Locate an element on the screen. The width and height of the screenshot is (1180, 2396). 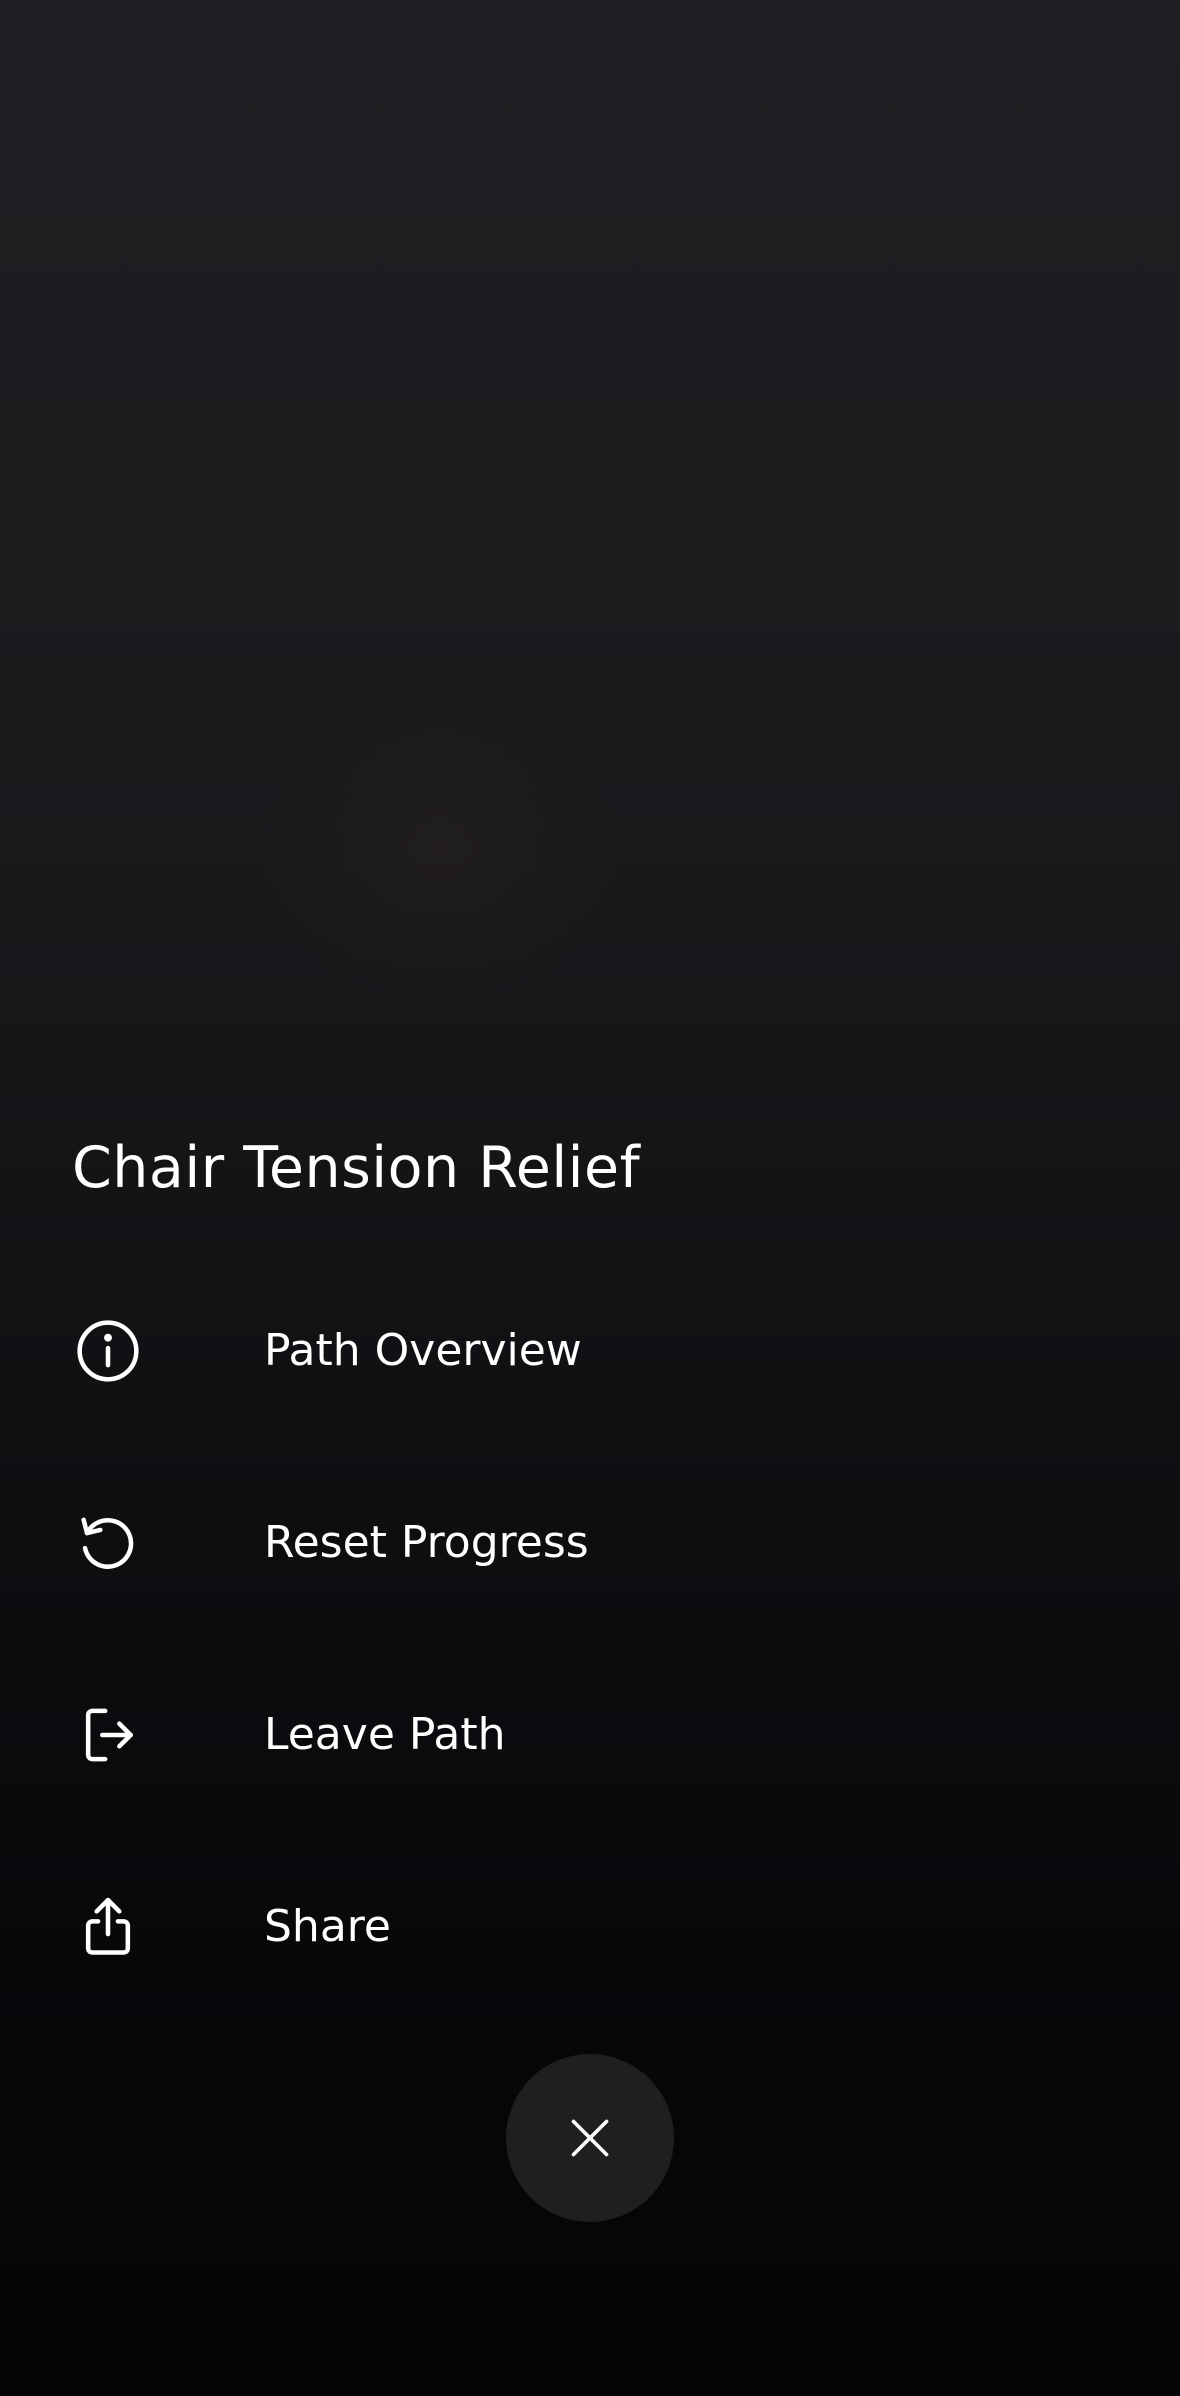
menu-item-label: Share is located at coordinates (327, 1926).